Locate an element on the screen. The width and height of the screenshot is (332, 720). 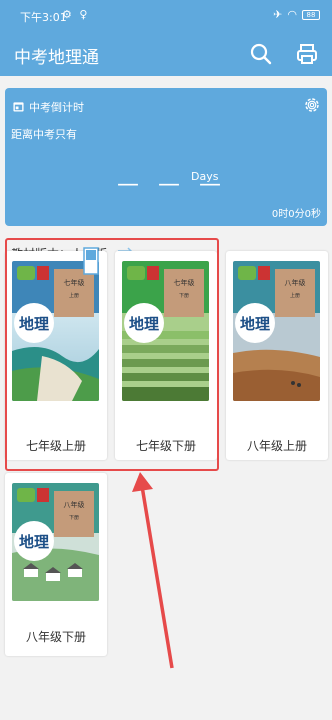
airplane-icon: ✈ is located at coordinates (278, 14).